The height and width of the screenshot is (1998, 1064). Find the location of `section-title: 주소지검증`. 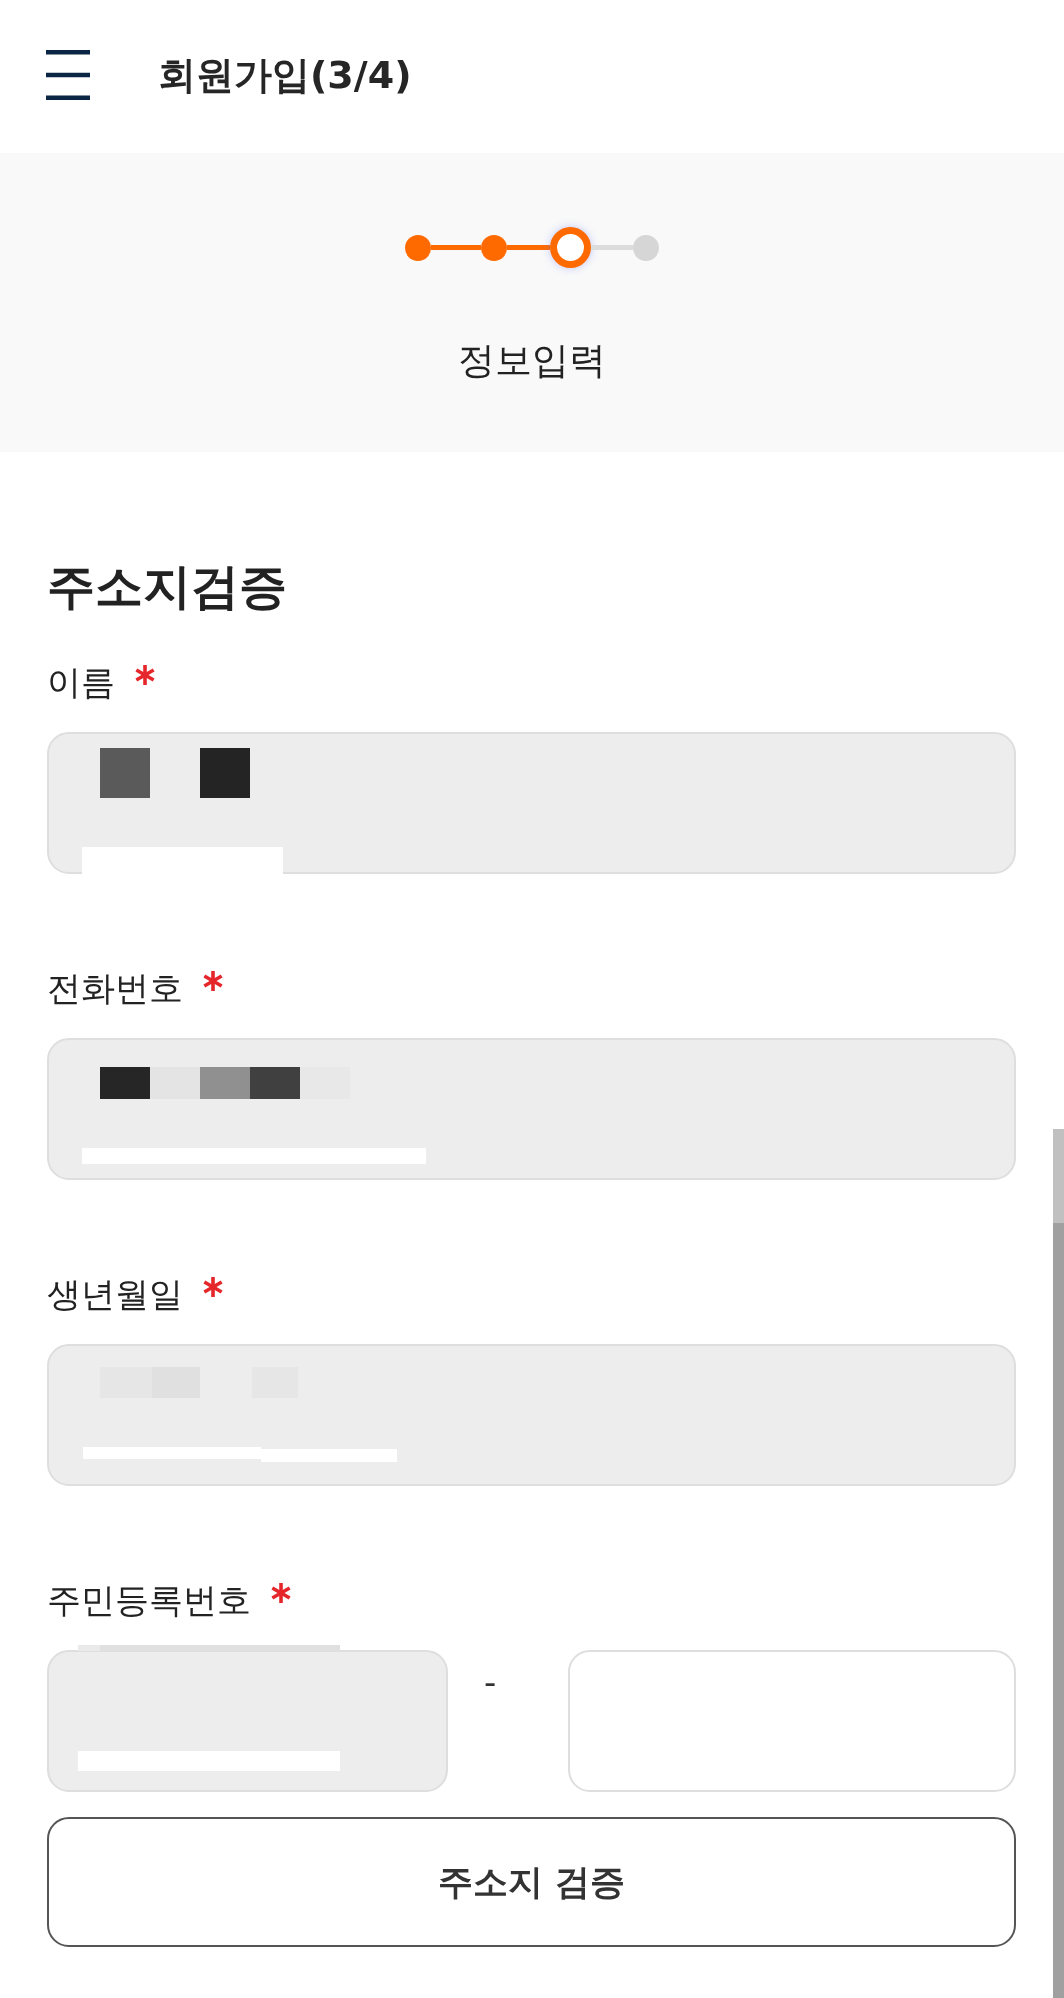

section-title: 주소지검증 is located at coordinates (167, 586).